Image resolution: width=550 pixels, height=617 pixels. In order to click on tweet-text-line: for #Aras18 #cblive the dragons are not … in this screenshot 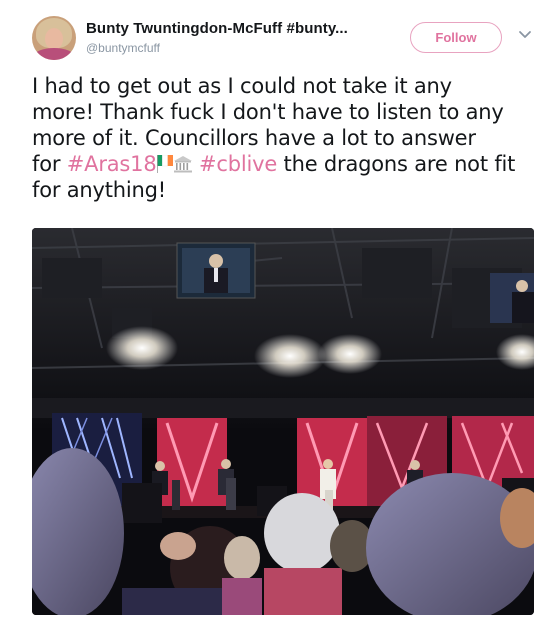, I will do `click(282, 164)`.